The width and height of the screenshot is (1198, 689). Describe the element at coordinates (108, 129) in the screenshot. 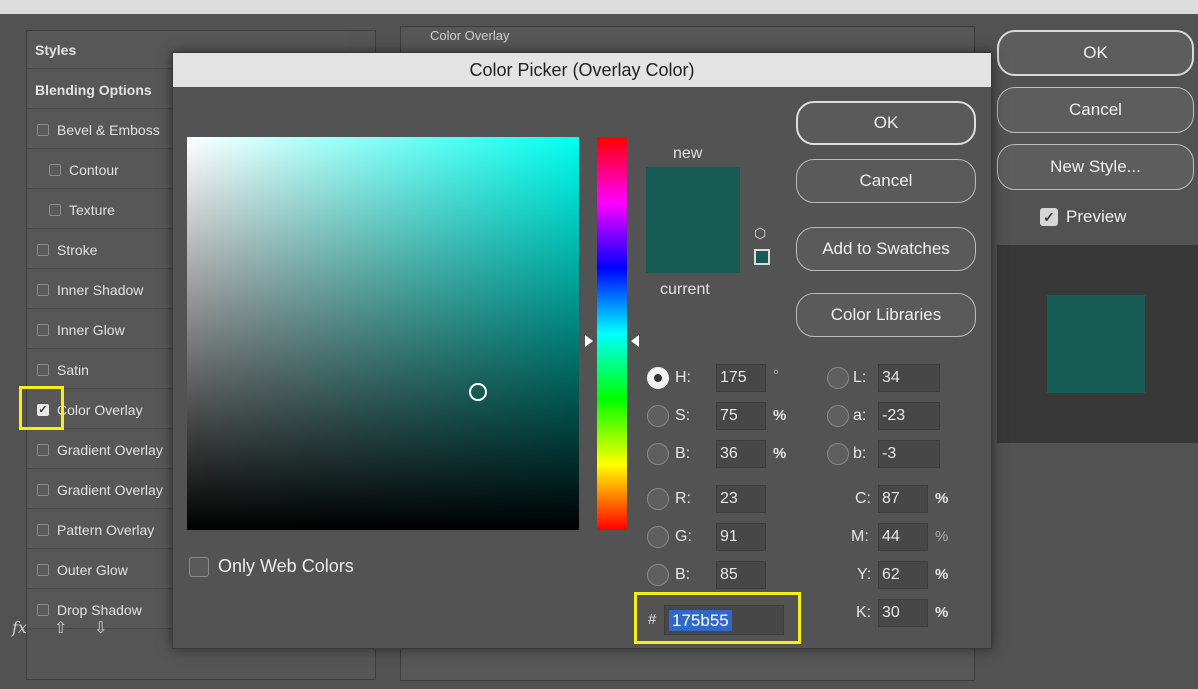

I see `style-item-label: Bevel & Emboss` at that location.